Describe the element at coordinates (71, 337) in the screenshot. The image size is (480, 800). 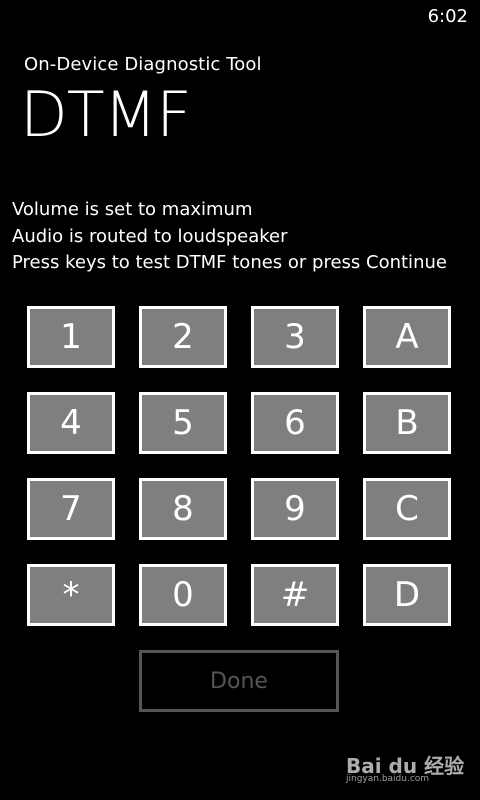
I see `key-1: 1` at that location.